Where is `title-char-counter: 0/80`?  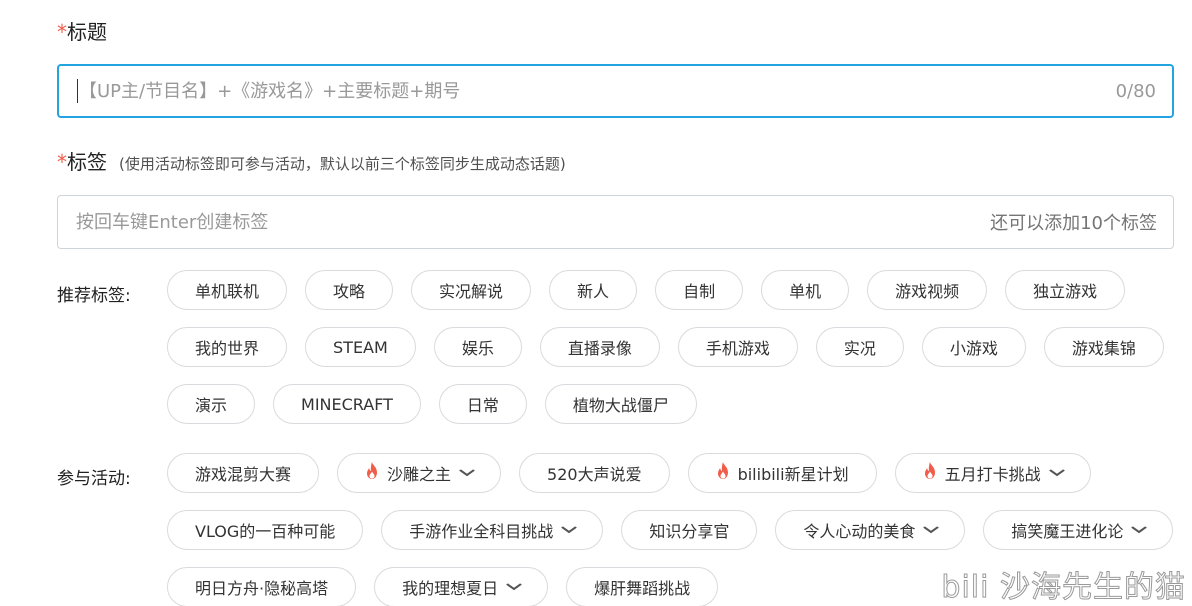 title-char-counter: 0/80 is located at coordinates (1135, 91).